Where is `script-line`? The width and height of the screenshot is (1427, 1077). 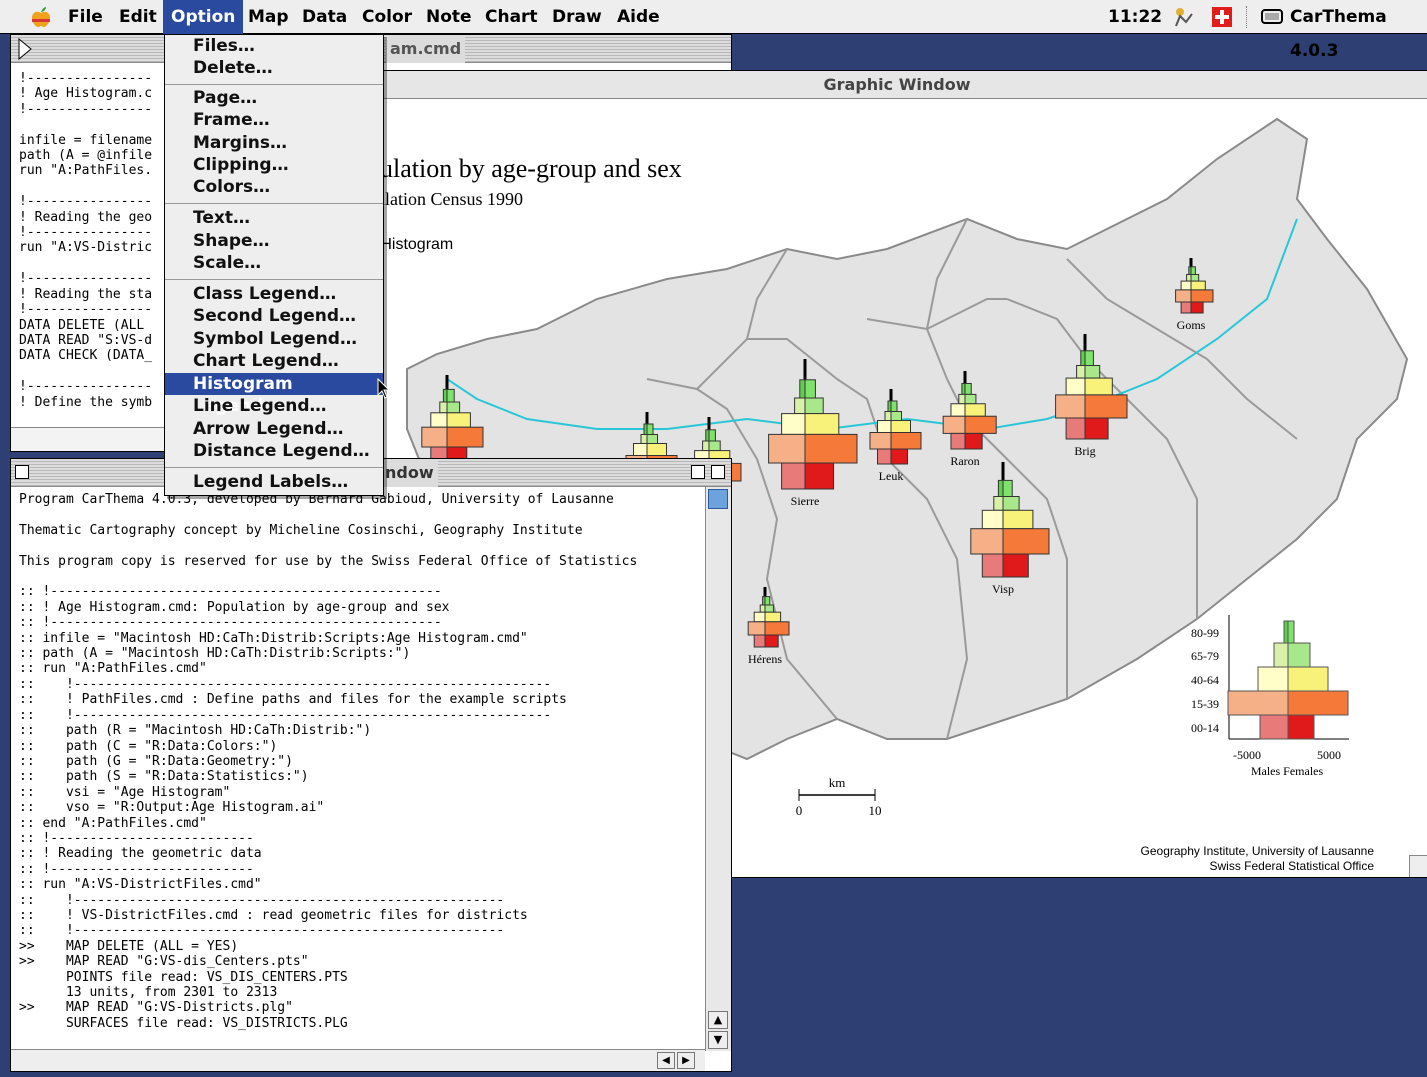
script-line is located at coordinates (85, 371).